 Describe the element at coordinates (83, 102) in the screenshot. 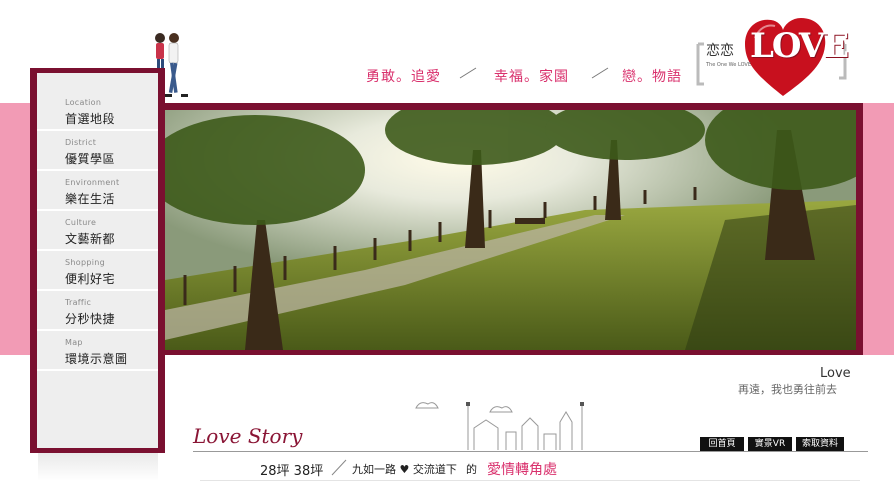

I see `nav-item-en-label: Location` at that location.